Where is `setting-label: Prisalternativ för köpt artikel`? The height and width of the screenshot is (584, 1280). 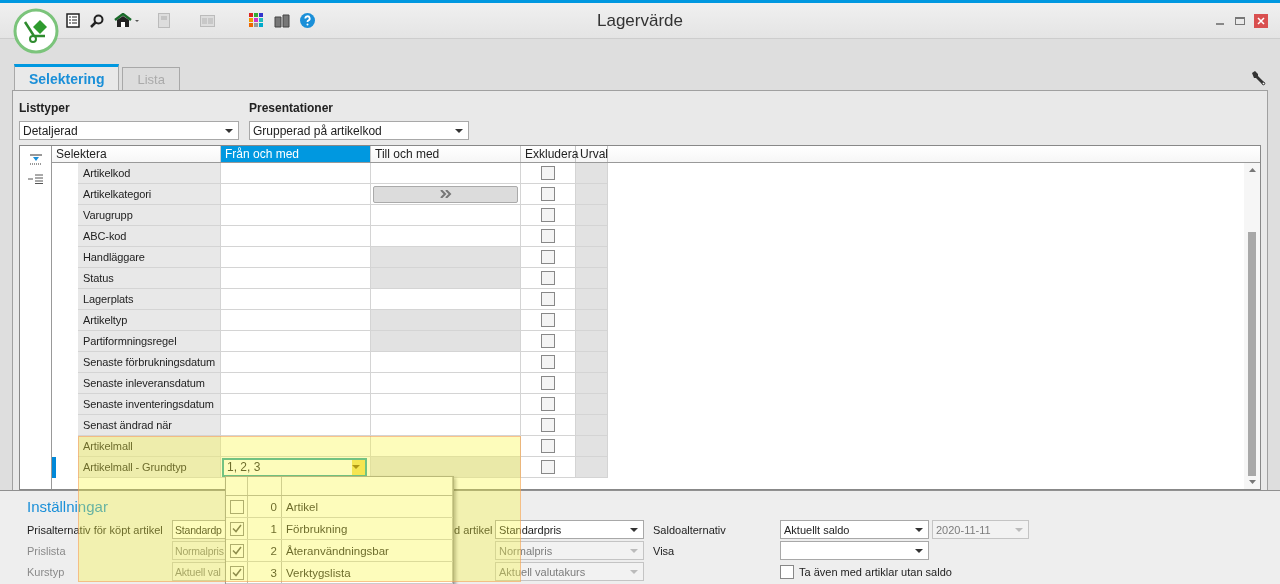
setting-label: Prisalternativ för köpt artikel is located at coordinates (95, 529).